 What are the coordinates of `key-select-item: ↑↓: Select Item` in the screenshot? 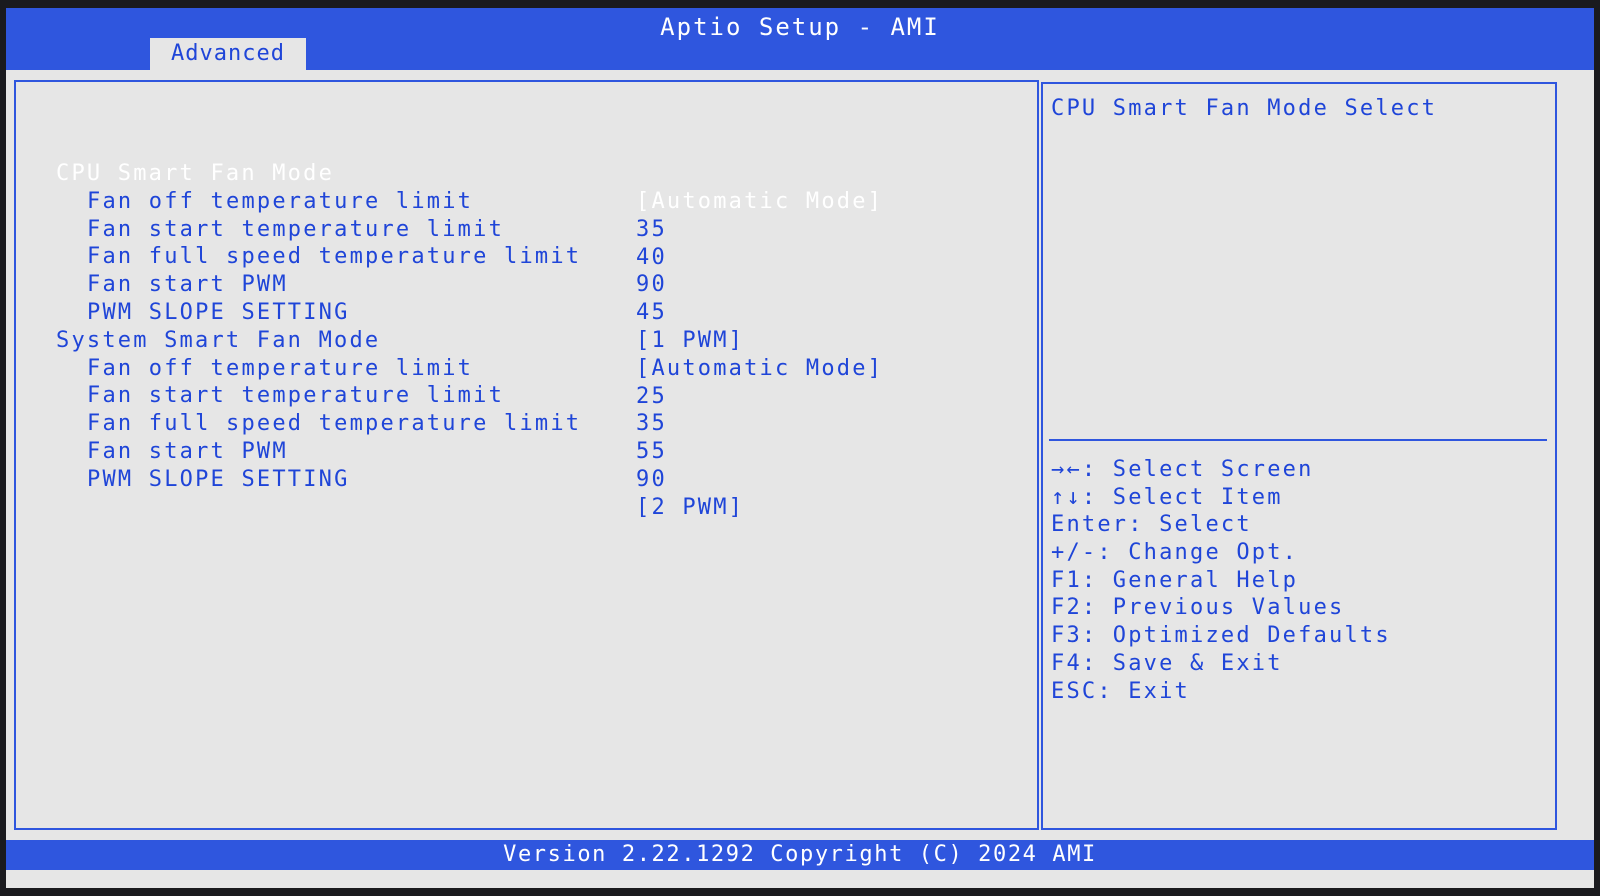 It's located at (1167, 497).